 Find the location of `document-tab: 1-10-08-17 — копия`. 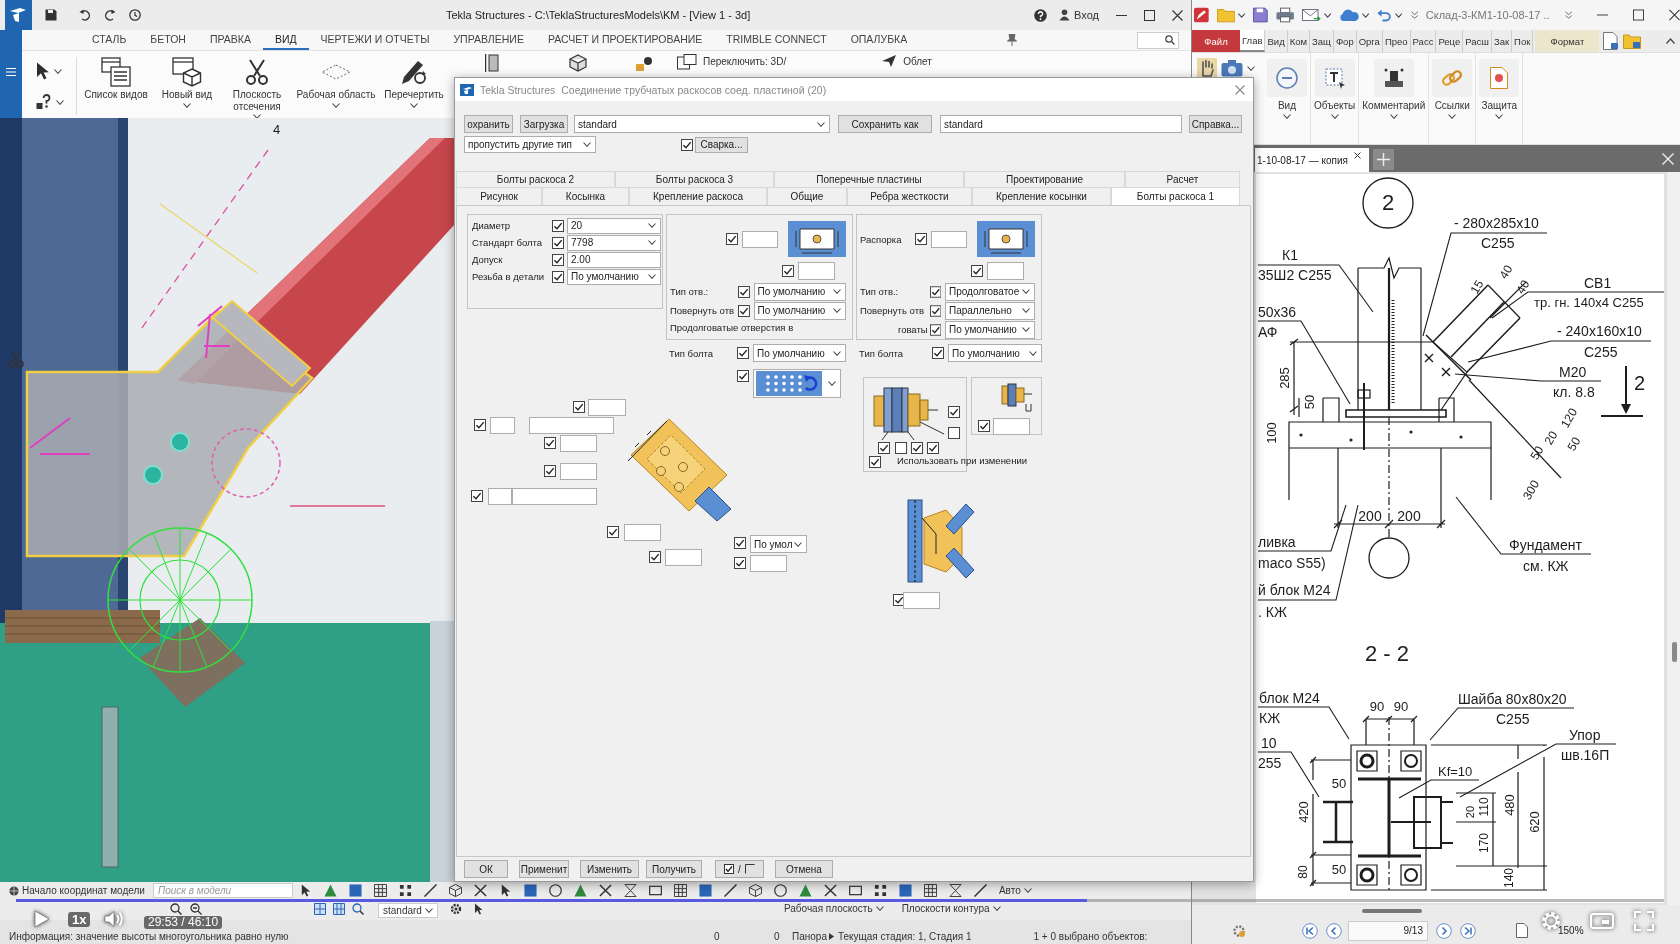

document-tab: 1-10-08-17 — копия is located at coordinates (1312, 160).